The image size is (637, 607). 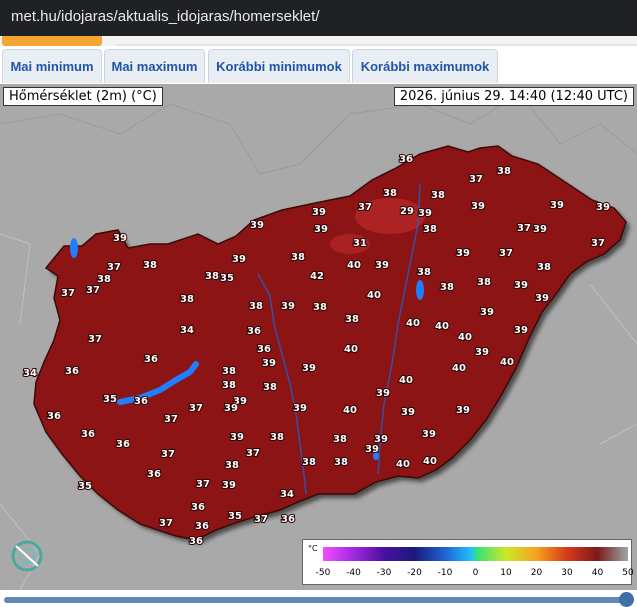 I want to click on map-title: Hőmérséklet (2m) (°C), so click(x=83, y=96).